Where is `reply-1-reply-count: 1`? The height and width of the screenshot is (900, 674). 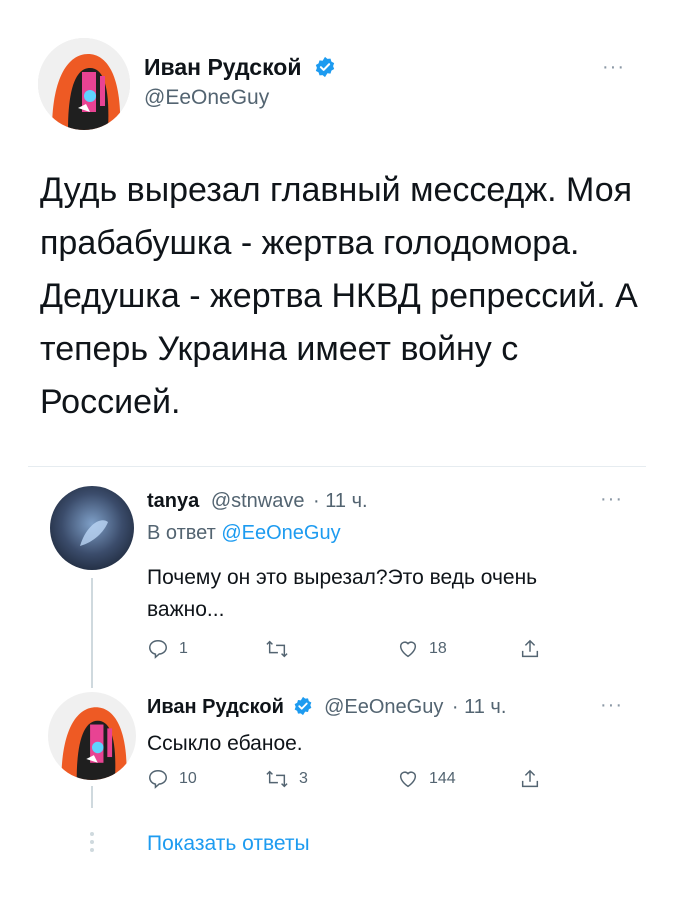
reply-1-reply-count: 1 is located at coordinates (183, 648).